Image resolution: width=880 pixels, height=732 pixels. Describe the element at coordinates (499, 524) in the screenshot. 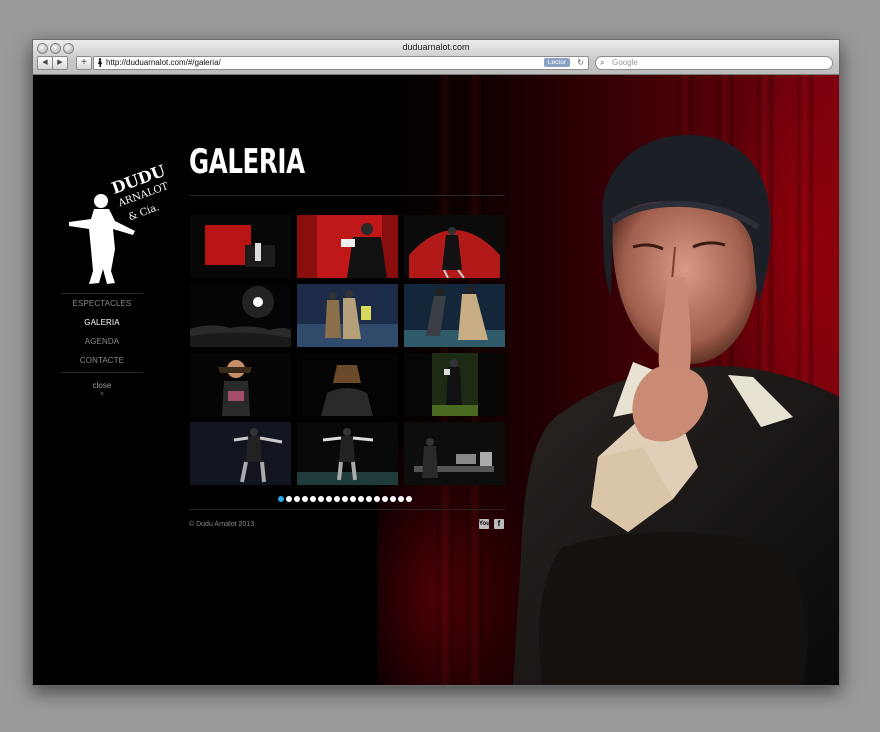

I see `facebook-icon: f` at that location.